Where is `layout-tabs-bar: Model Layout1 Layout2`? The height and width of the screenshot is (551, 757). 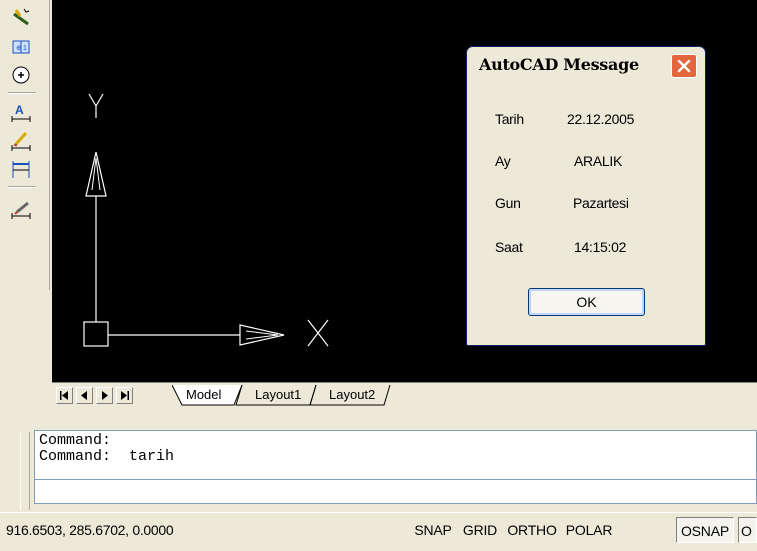 layout-tabs-bar: Model Layout1 Layout2 is located at coordinates (404, 395).